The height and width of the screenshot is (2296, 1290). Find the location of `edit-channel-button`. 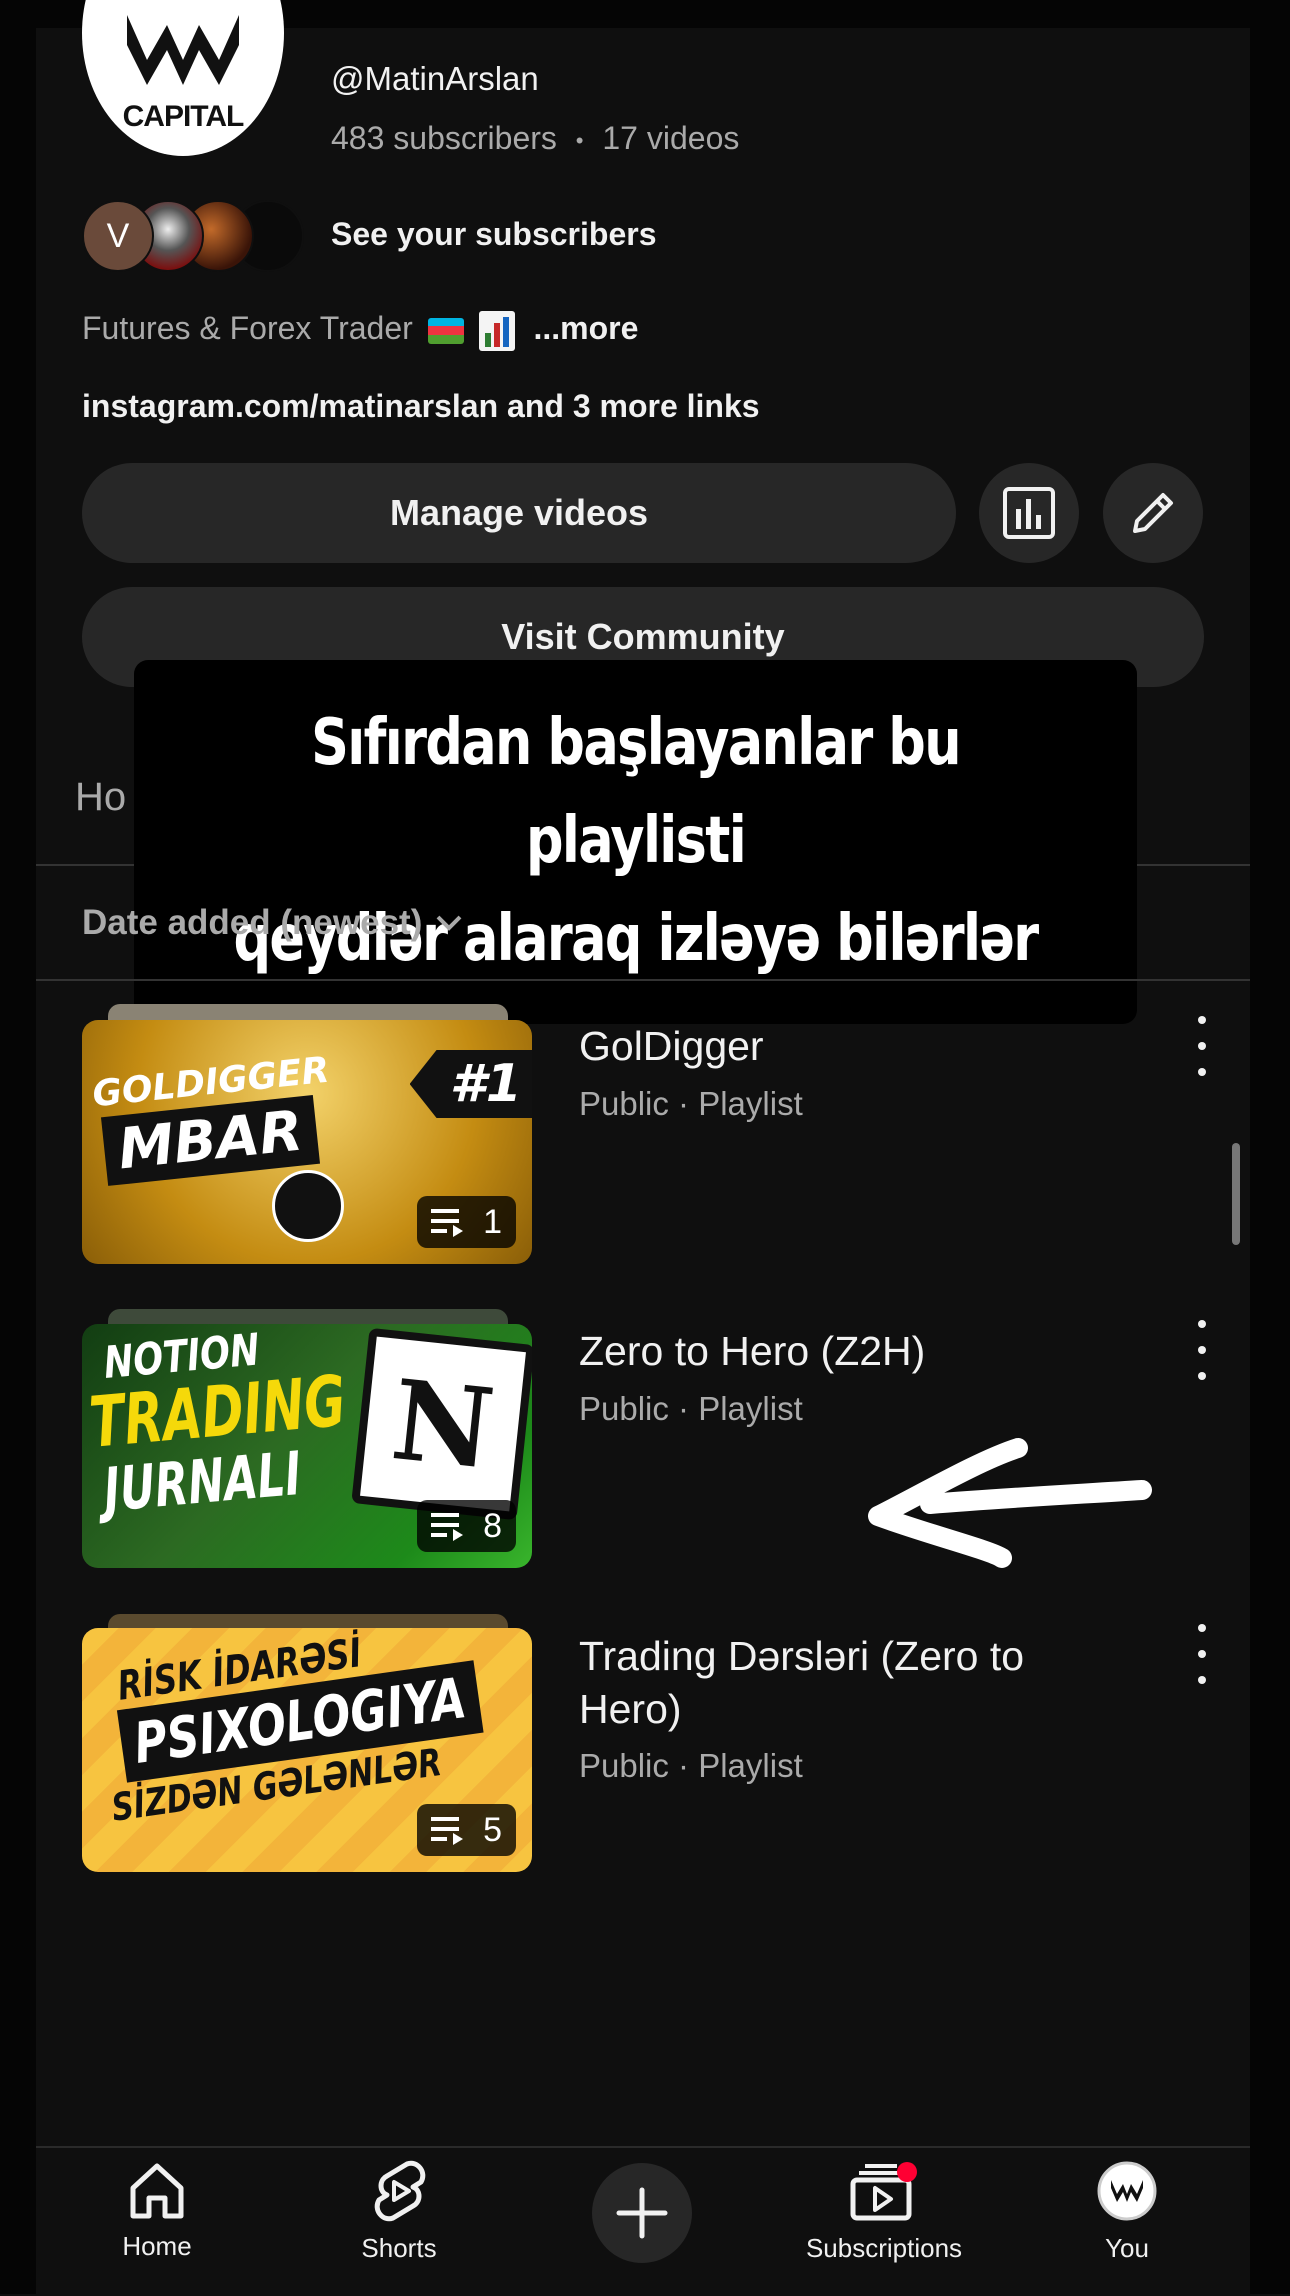

edit-channel-button is located at coordinates (1153, 513).